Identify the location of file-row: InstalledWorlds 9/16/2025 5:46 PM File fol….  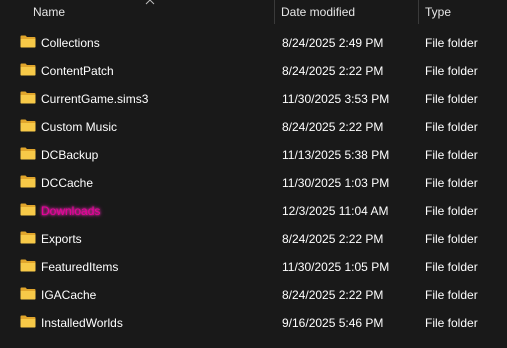
(253, 323).